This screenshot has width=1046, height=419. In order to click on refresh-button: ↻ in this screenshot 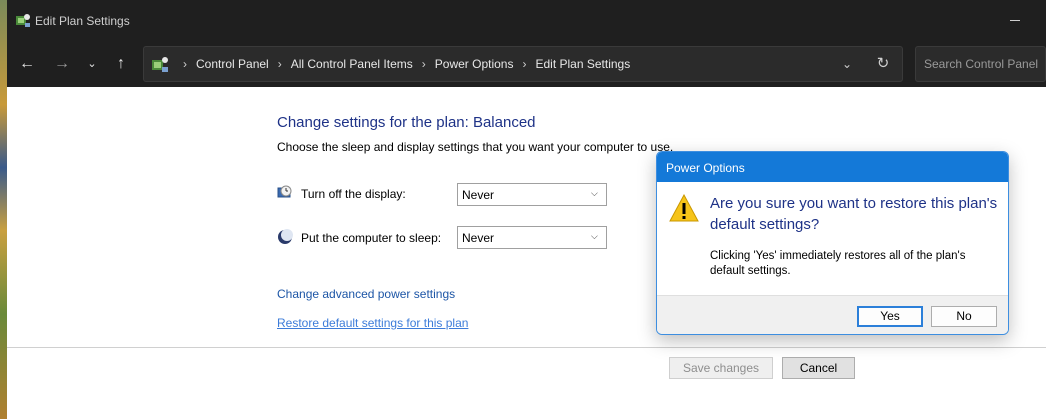, I will do `click(883, 64)`.